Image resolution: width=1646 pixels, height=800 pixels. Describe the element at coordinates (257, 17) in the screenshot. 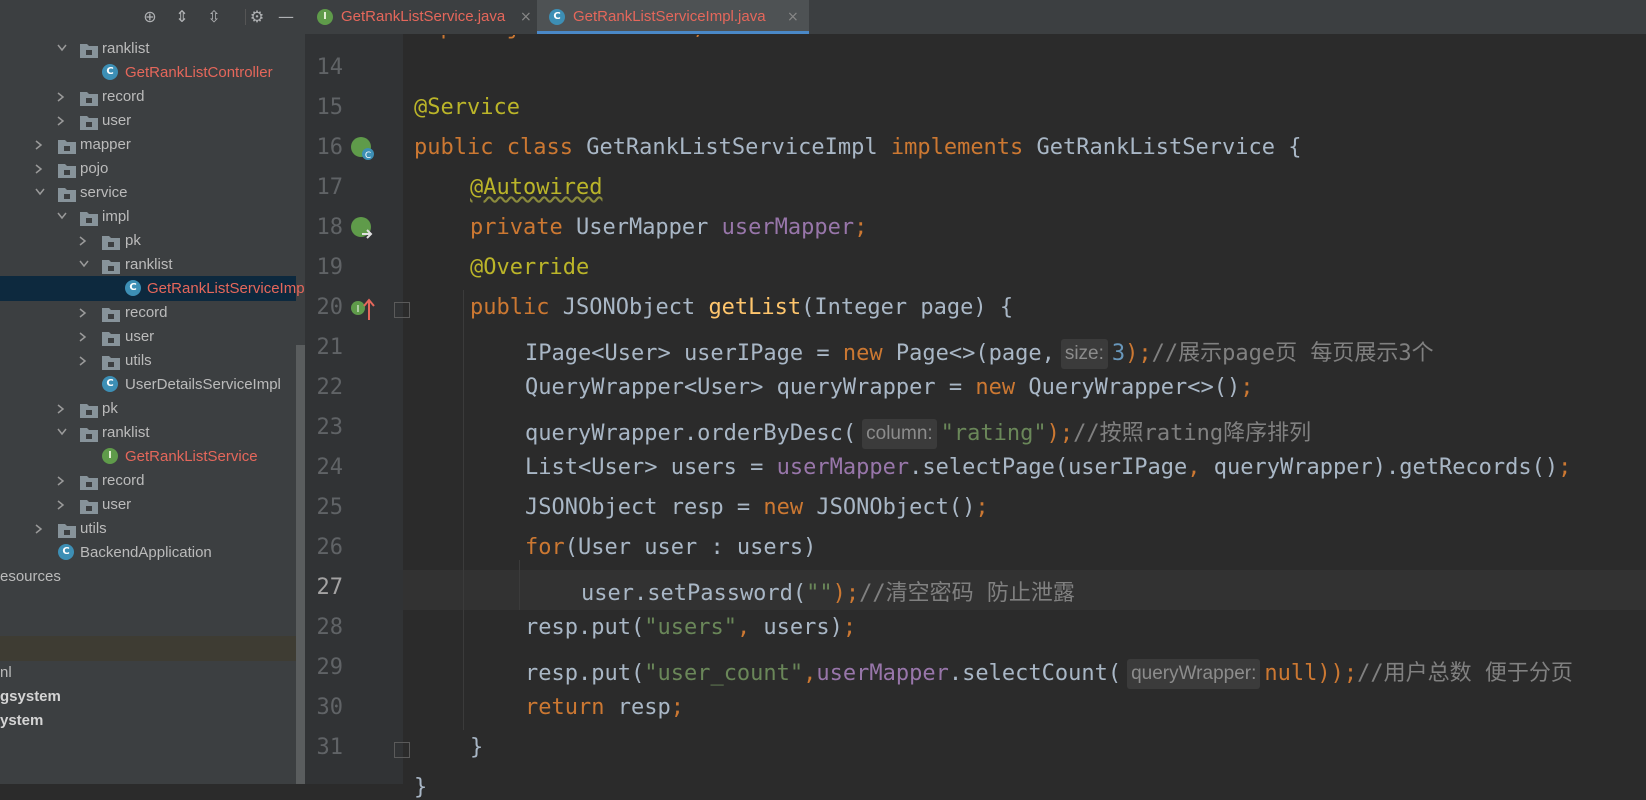

I see `gear-icon: ⚙` at that location.